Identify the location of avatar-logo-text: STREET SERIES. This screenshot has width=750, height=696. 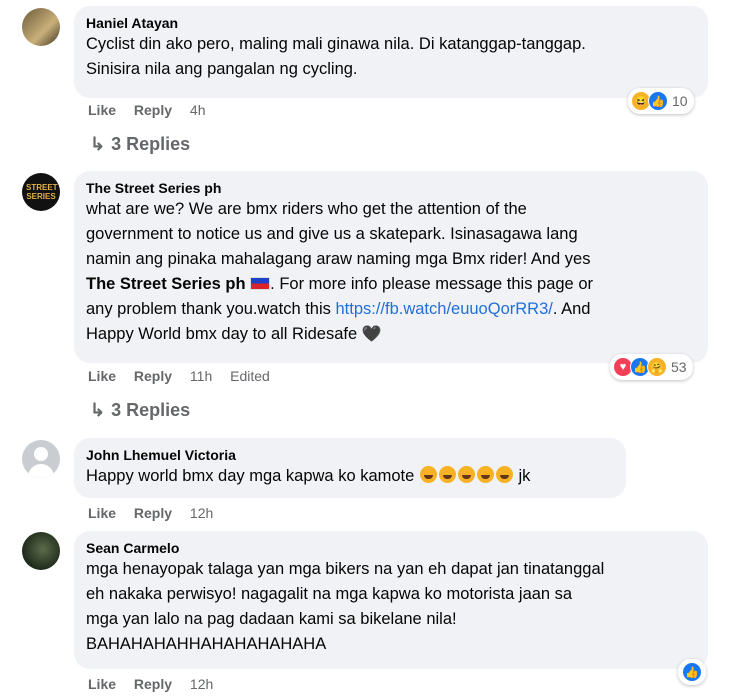
(42, 192).